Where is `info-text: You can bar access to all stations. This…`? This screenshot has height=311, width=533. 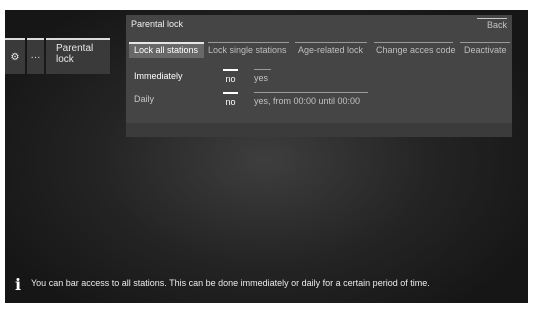 info-text: You can bar access to all stations. This… is located at coordinates (230, 283).